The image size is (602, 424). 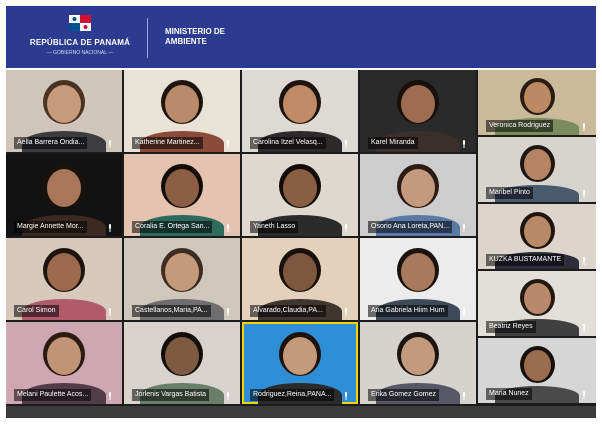 I want to click on participant-video-tile: Yaneth Lasso, so click(x=300, y=195).